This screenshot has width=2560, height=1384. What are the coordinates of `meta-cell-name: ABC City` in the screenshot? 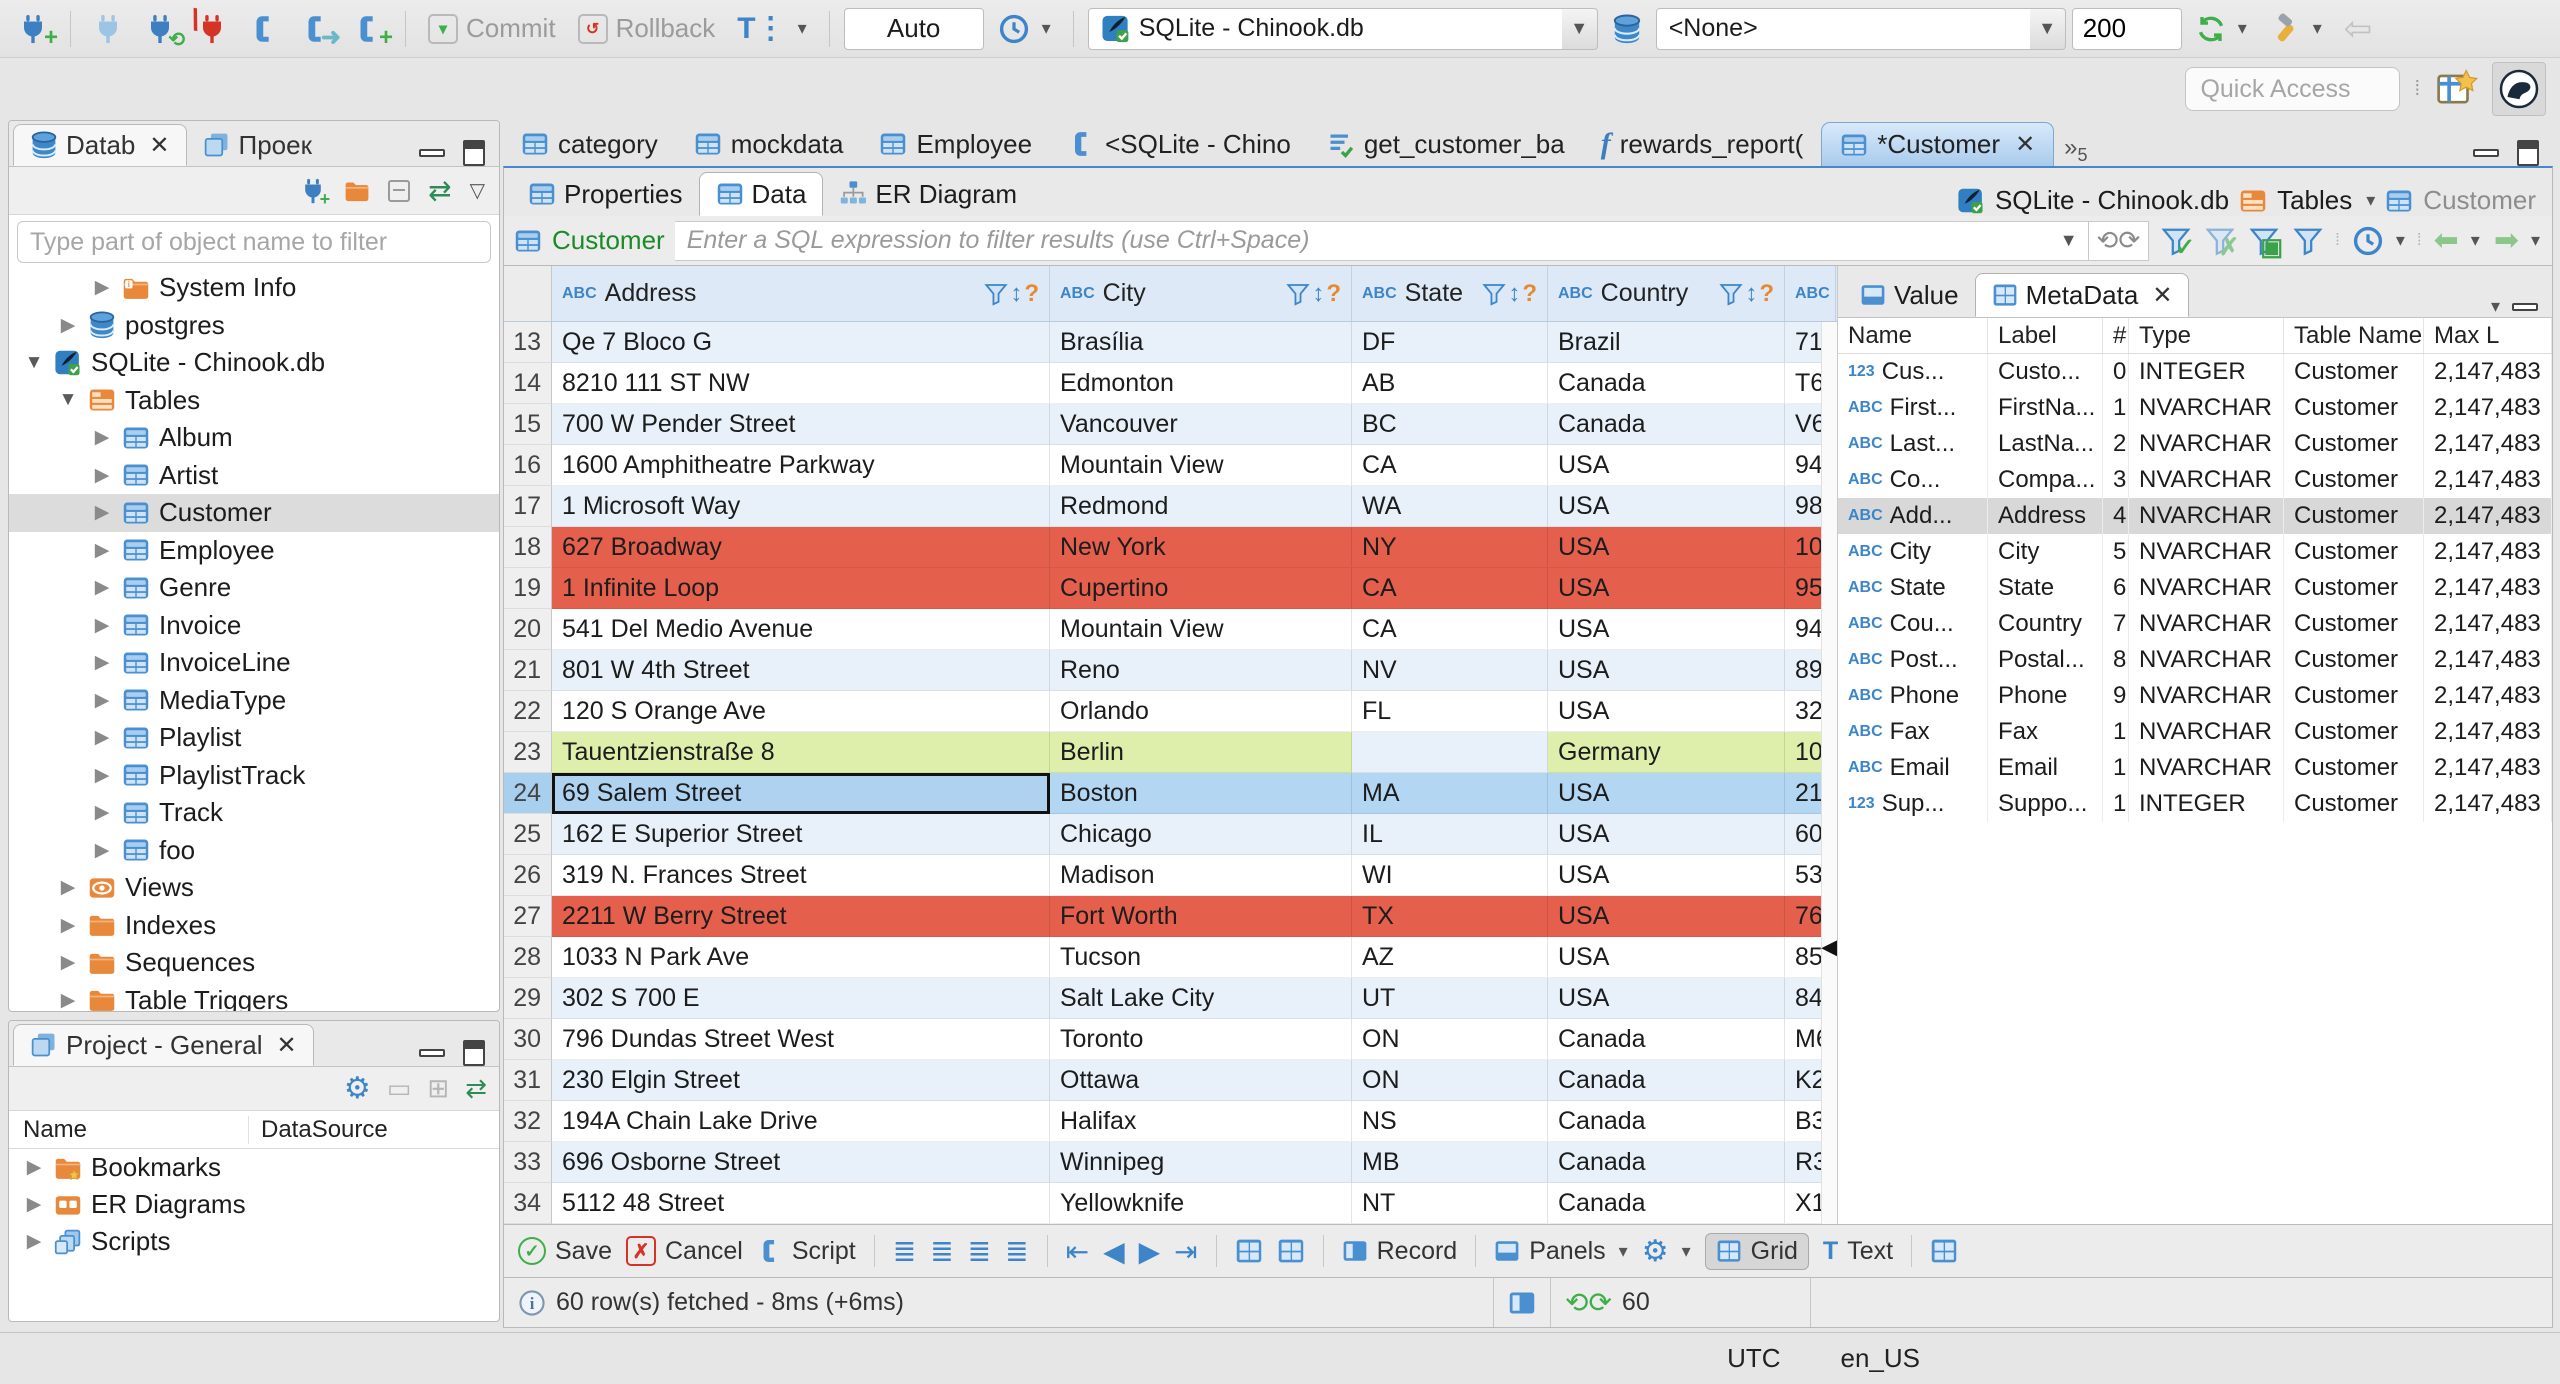 It's located at (1913, 552).